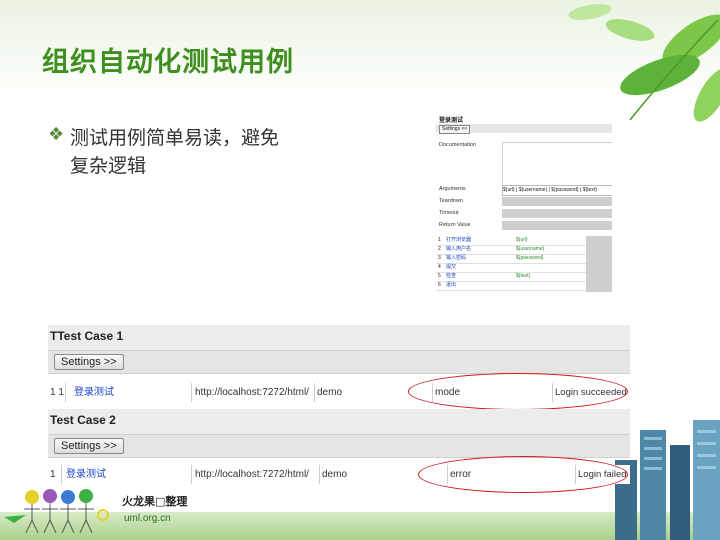 The height and width of the screenshot is (540, 720). Describe the element at coordinates (452, 189) in the screenshot. I see `arguments-label: Arguments` at that location.